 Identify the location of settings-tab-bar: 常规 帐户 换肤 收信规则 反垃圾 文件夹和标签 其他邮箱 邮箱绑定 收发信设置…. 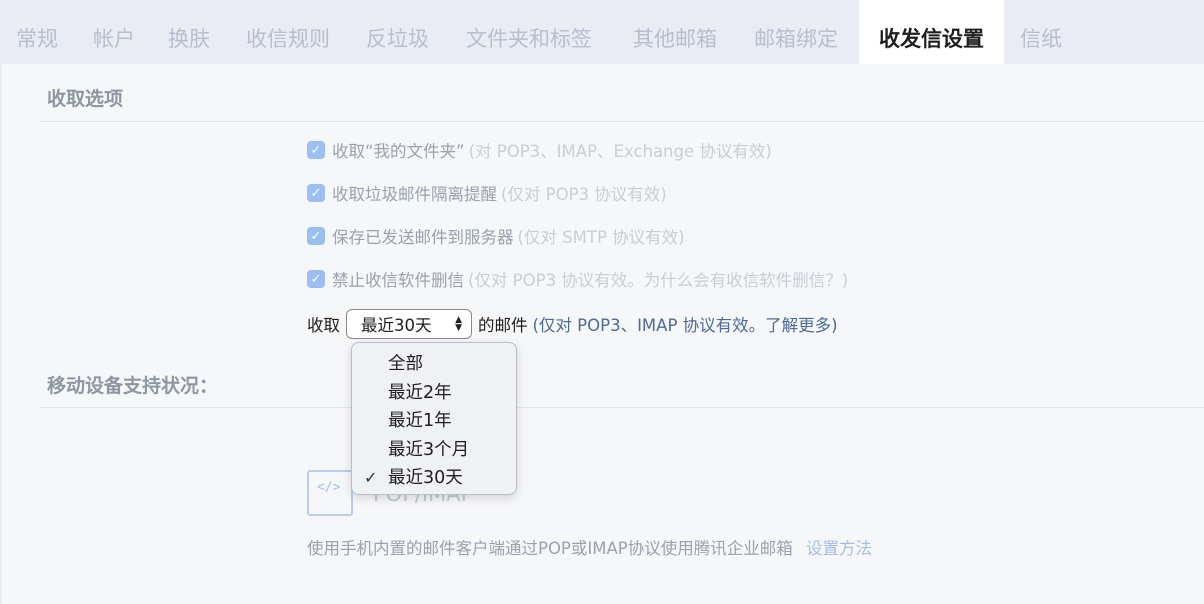
(602, 32).